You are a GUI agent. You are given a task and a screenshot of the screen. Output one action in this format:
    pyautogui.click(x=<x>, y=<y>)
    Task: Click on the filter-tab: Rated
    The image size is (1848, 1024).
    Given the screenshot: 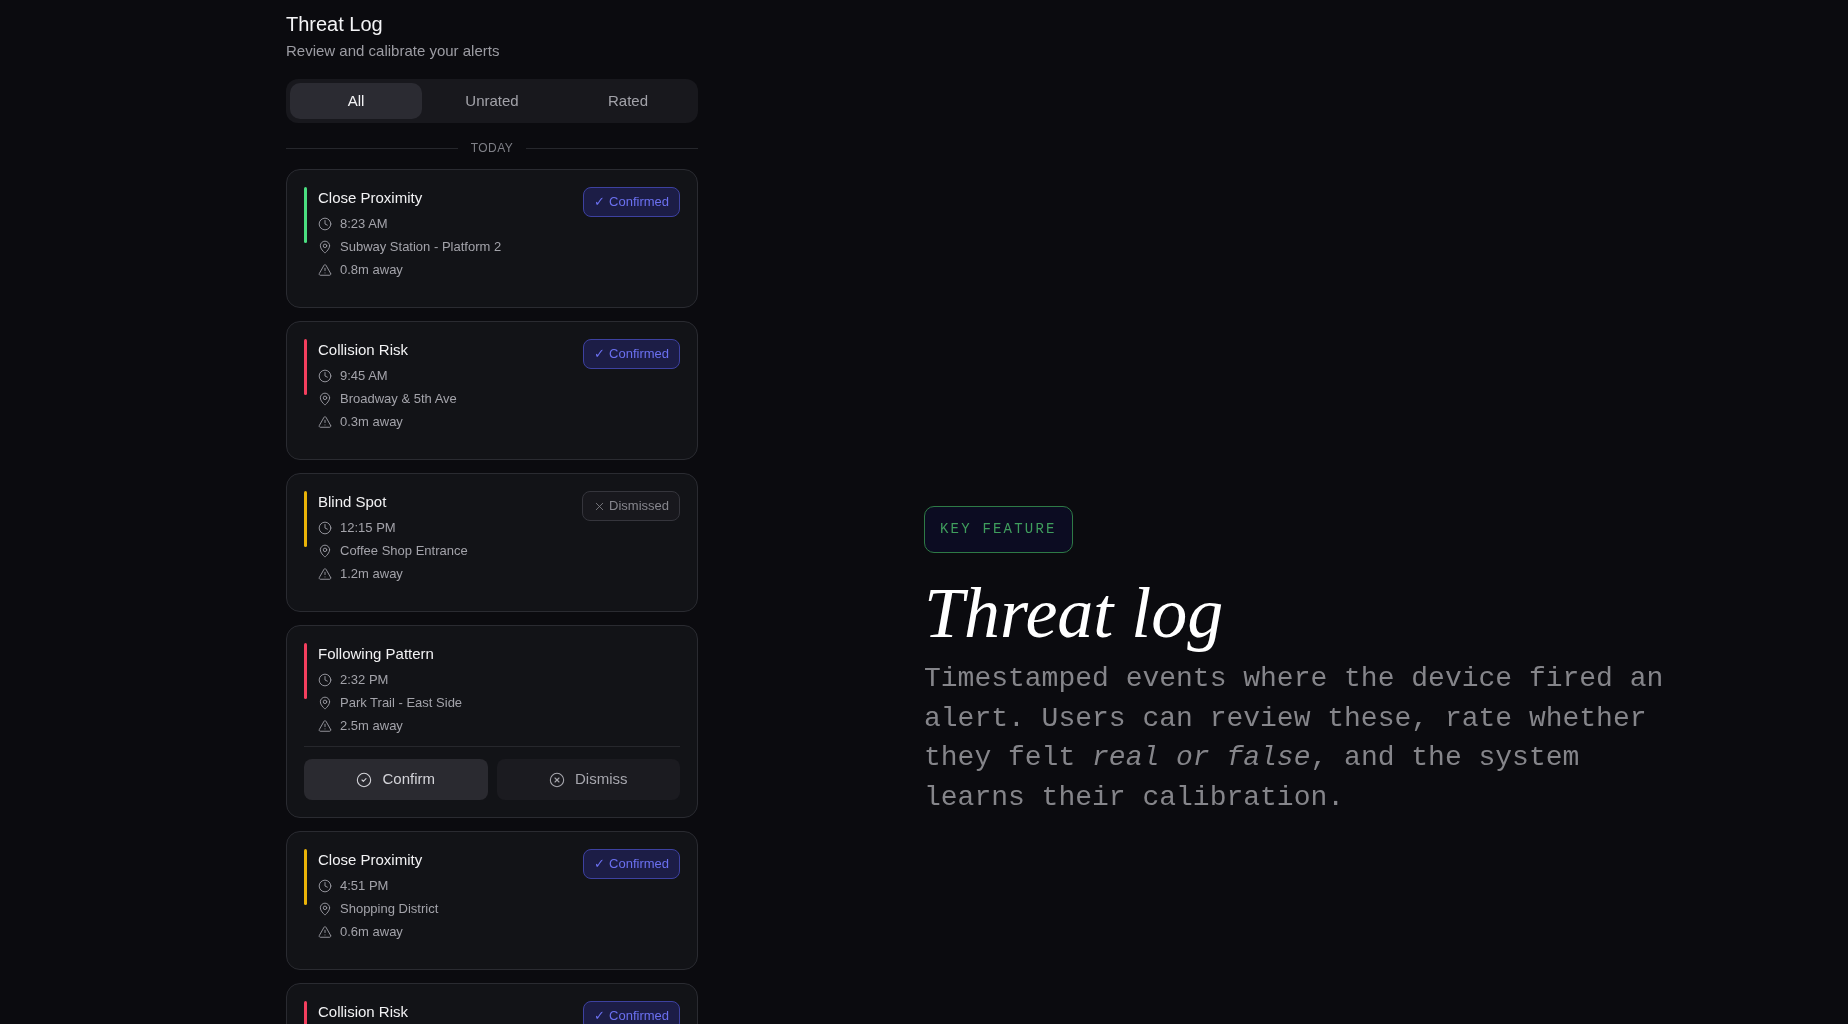 What is the action you would take?
    pyautogui.click(x=628, y=101)
    